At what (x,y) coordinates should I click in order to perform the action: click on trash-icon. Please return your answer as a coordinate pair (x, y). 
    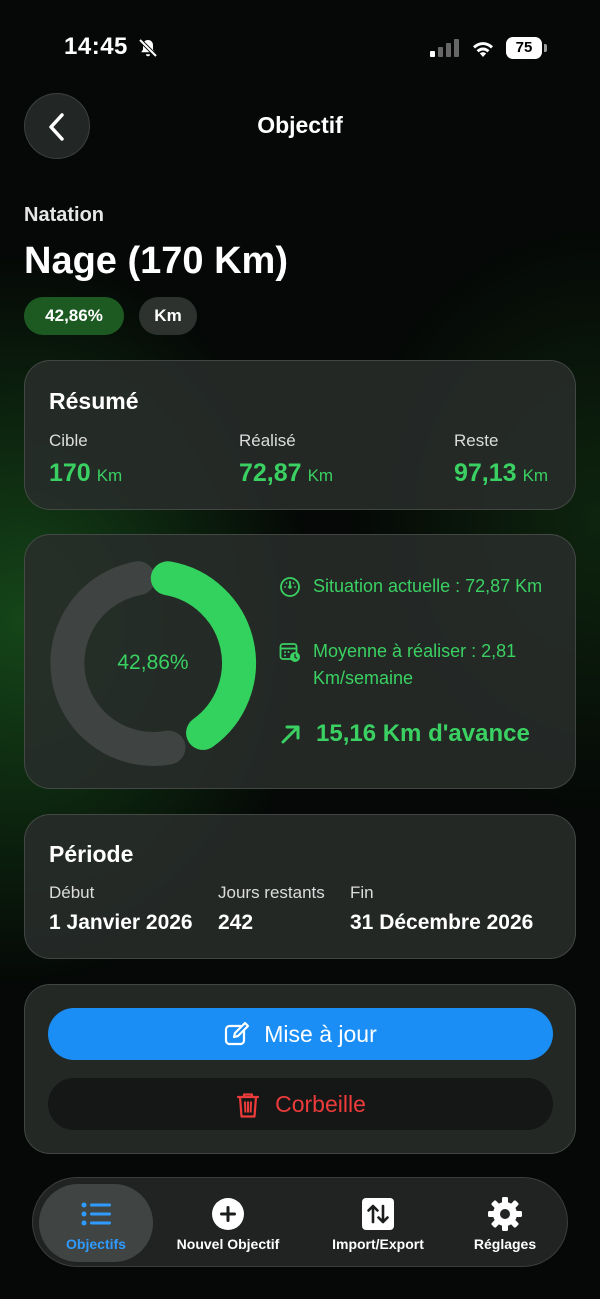
    Looking at the image, I should click on (248, 1105).